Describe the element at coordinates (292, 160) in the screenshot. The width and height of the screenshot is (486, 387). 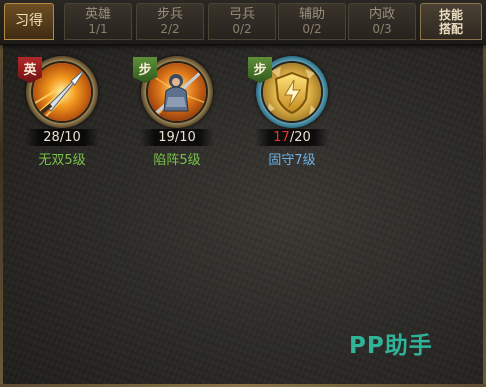
I see `skill-name: 固守7级` at that location.